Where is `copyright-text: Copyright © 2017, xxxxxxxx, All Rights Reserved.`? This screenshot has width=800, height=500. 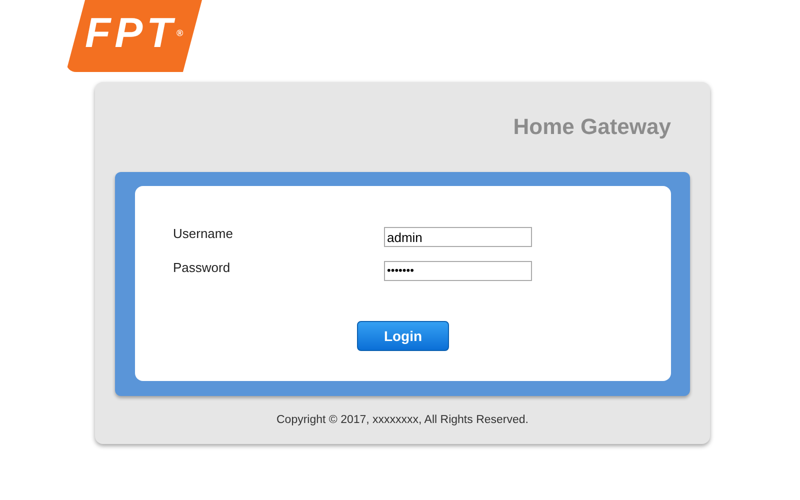
copyright-text: Copyright © 2017, xxxxxxxx, All Rights Reserved. is located at coordinates (402, 420).